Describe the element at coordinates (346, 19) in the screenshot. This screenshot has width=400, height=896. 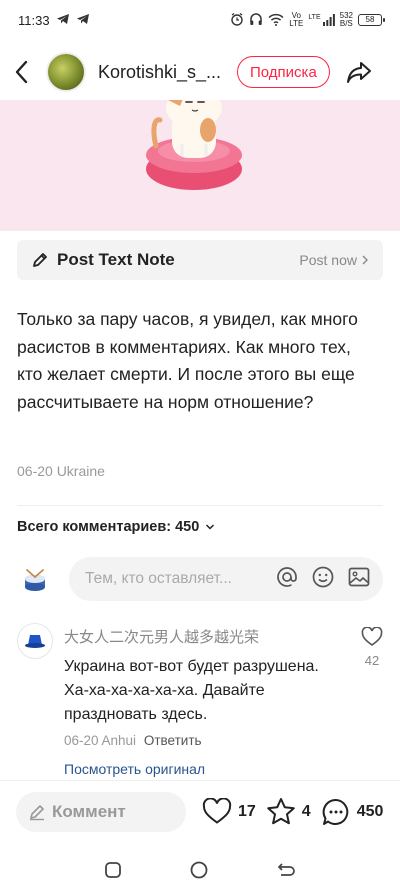
I see `network-speed: 532 B/S` at that location.